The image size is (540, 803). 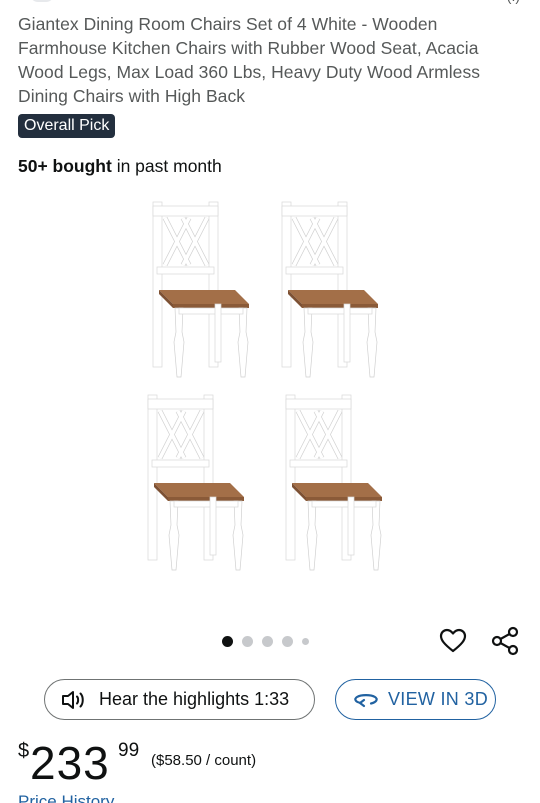 I want to click on overall-pick-badge: Overall Pick, so click(x=67, y=126).